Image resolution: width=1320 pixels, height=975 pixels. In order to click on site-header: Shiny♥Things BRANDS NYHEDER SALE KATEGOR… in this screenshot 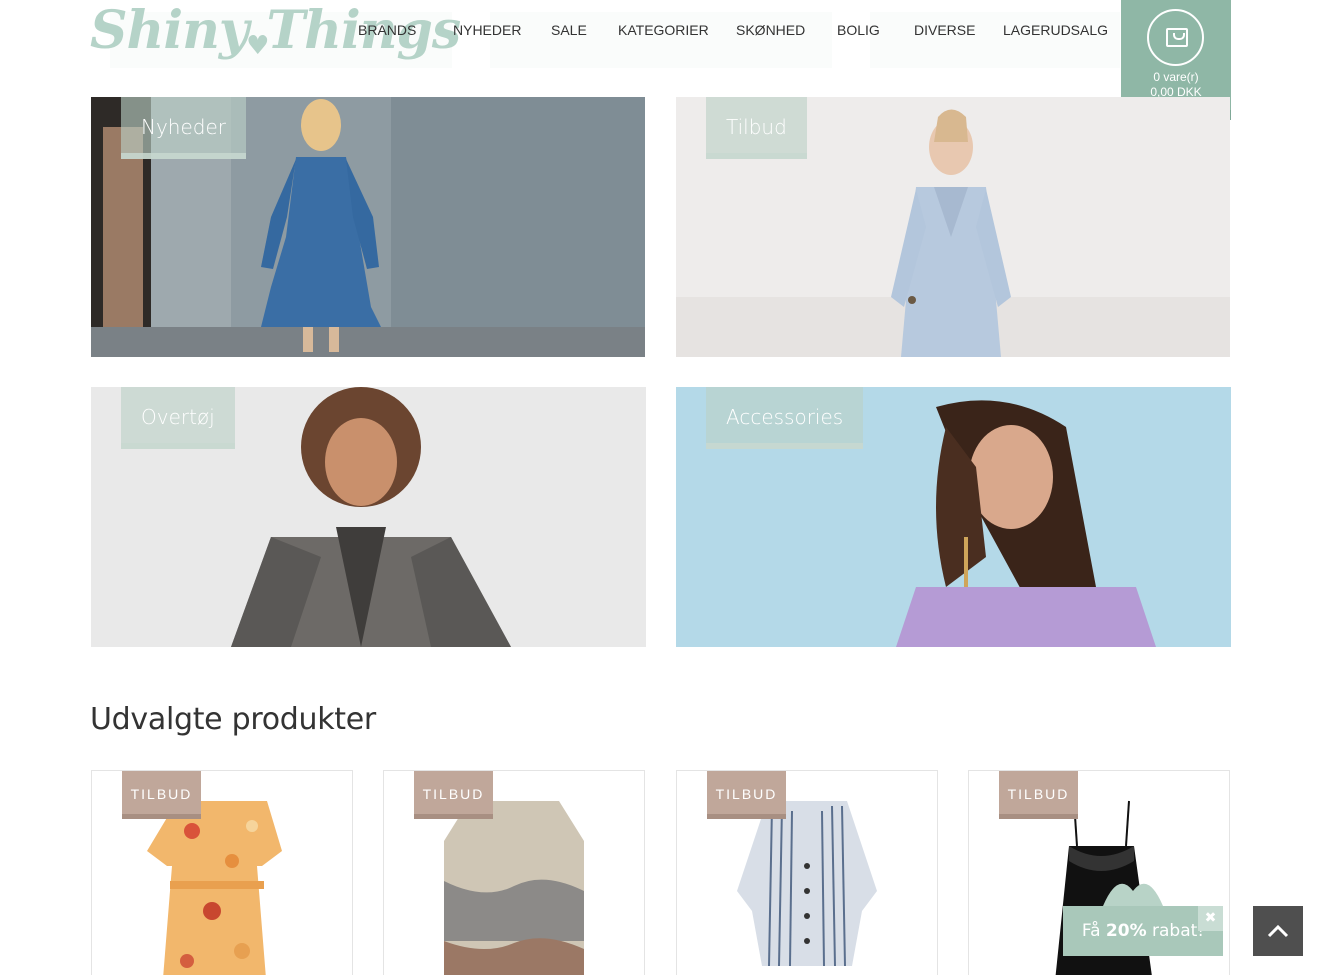, I will do `click(660, 60)`.